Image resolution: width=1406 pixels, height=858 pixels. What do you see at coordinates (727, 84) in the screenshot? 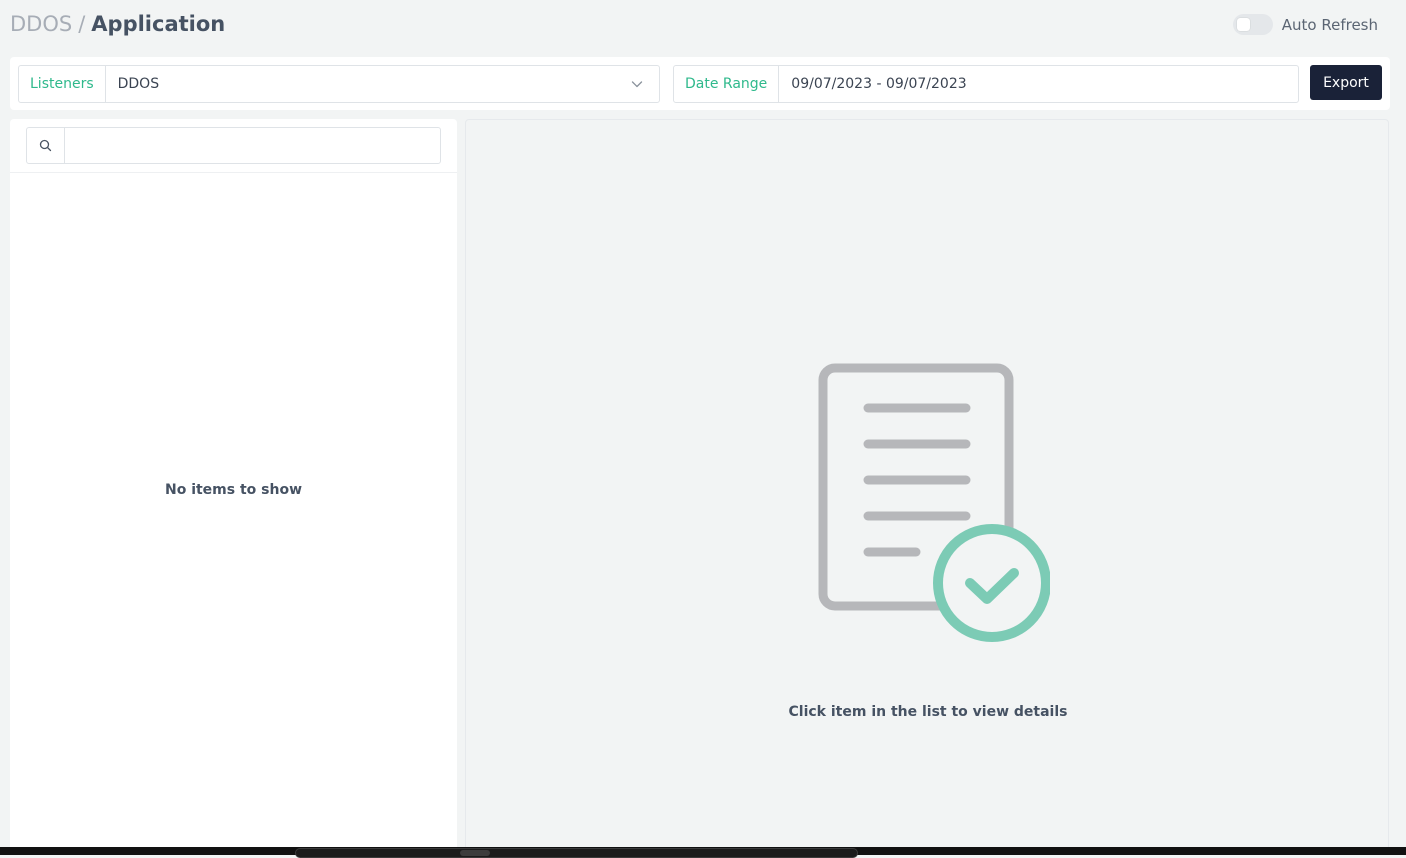
I see `date-range-label: Date Range` at bounding box center [727, 84].